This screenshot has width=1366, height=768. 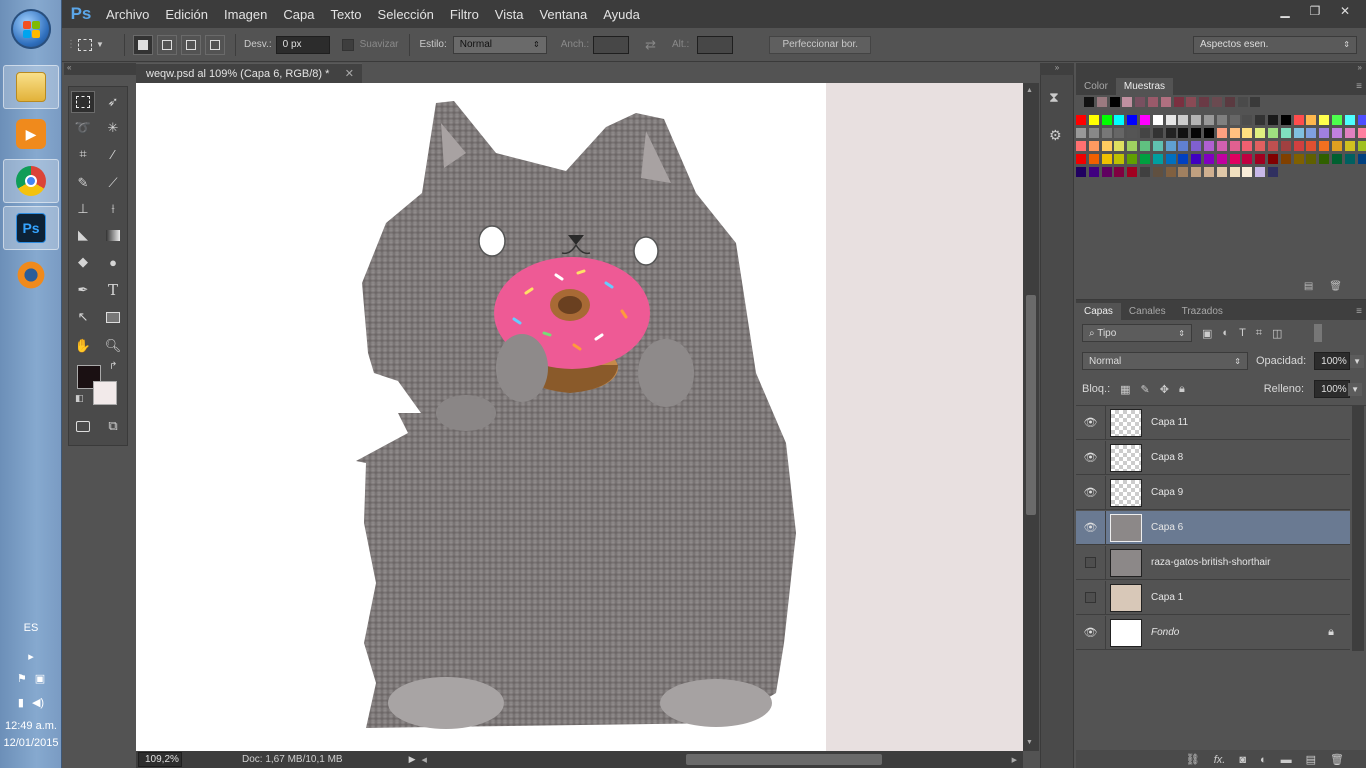 I want to click on document-tab: weqw.psd al 109% (Capa 6, RGB/8) * ✕, so click(x=249, y=73).